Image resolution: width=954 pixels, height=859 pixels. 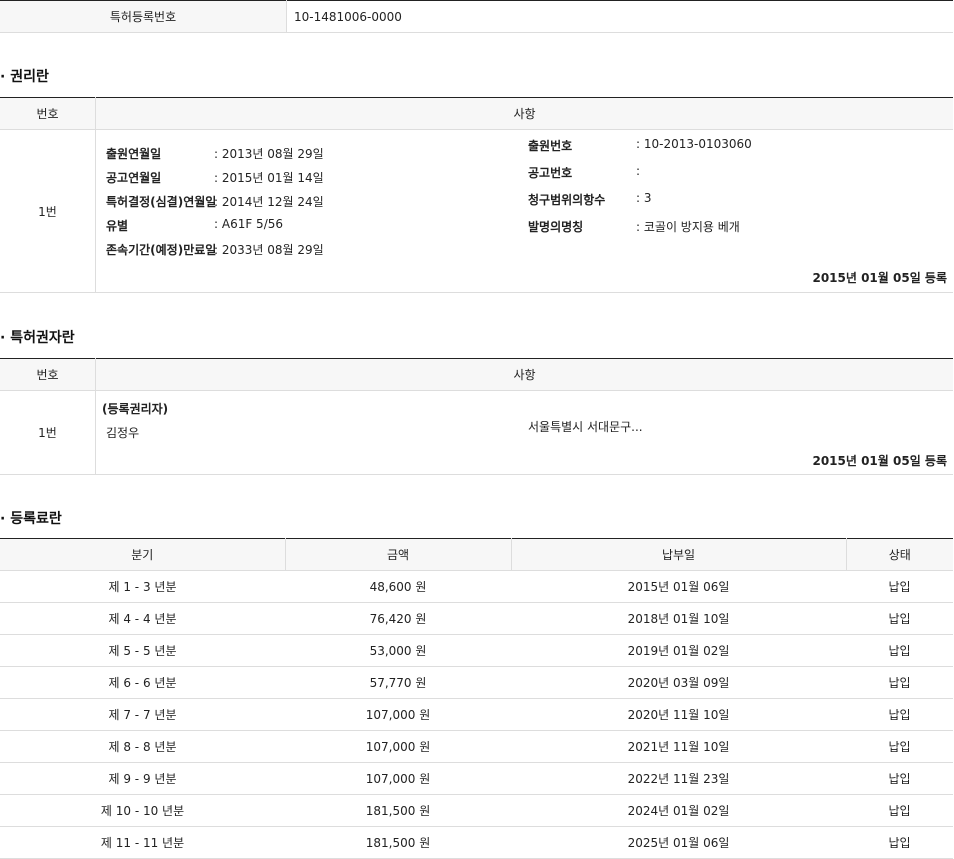 What do you see at coordinates (879, 278) in the screenshot?
I see `rights-reg-date: 2015년 01월 05일 등록` at bounding box center [879, 278].